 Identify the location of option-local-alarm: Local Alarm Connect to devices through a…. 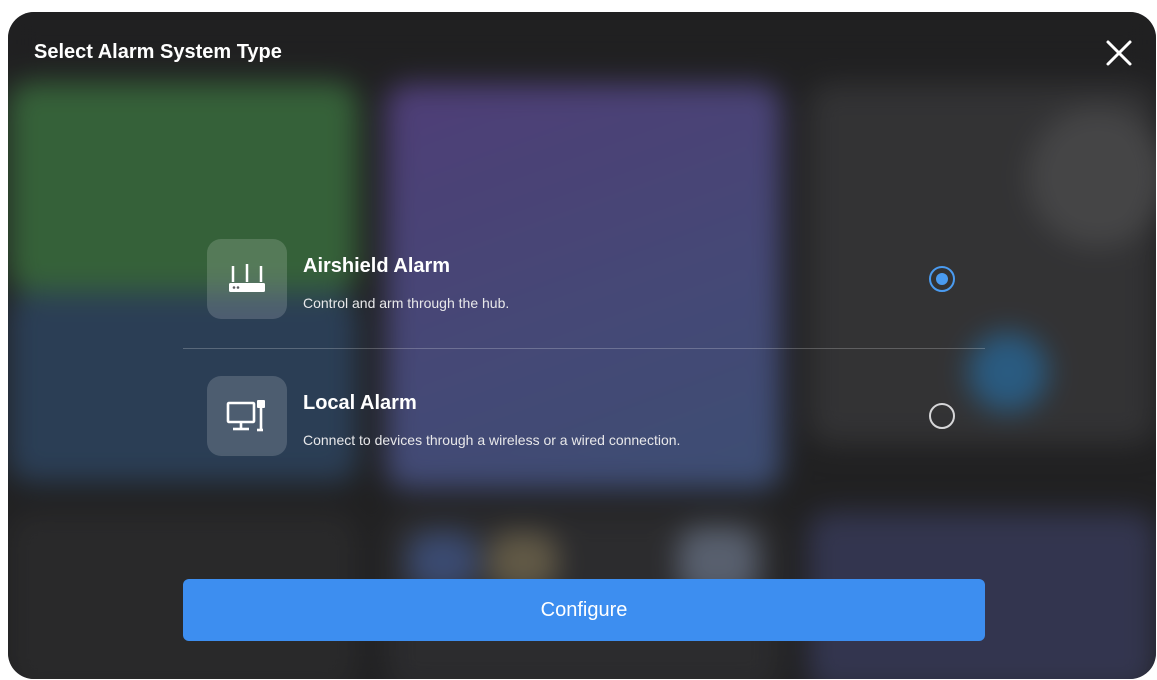
(584, 424).